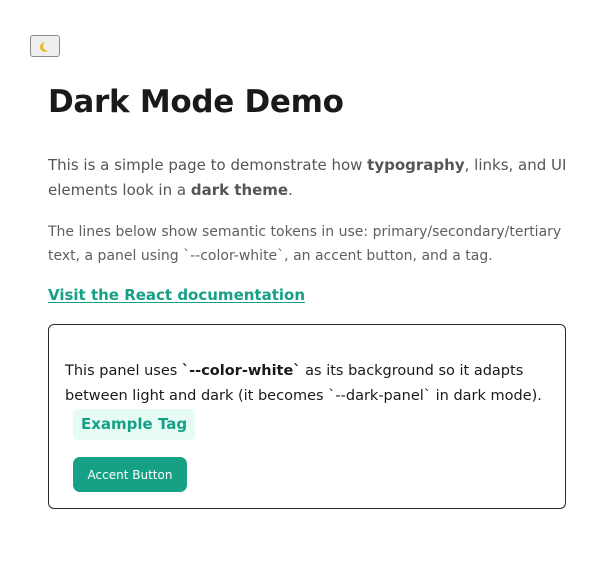  Describe the element at coordinates (416, 165) in the screenshot. I see `intro-bold-typography: typography` at that location.